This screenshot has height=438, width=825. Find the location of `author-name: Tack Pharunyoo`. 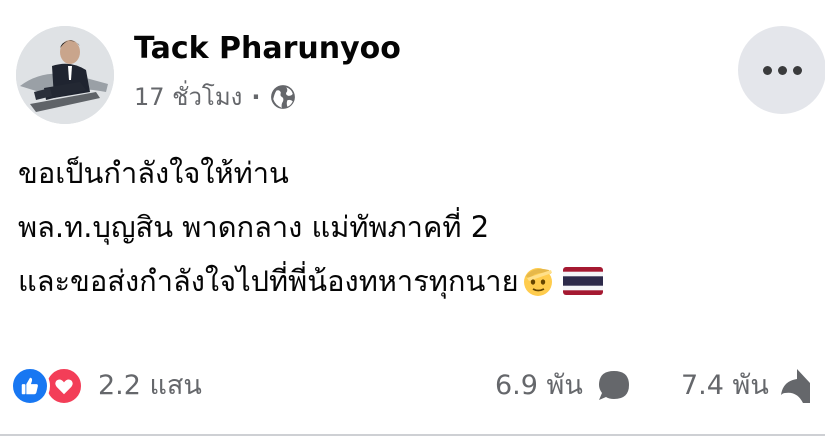

author-name: Tack Pharunyoo is located at coordinates (267, 49).